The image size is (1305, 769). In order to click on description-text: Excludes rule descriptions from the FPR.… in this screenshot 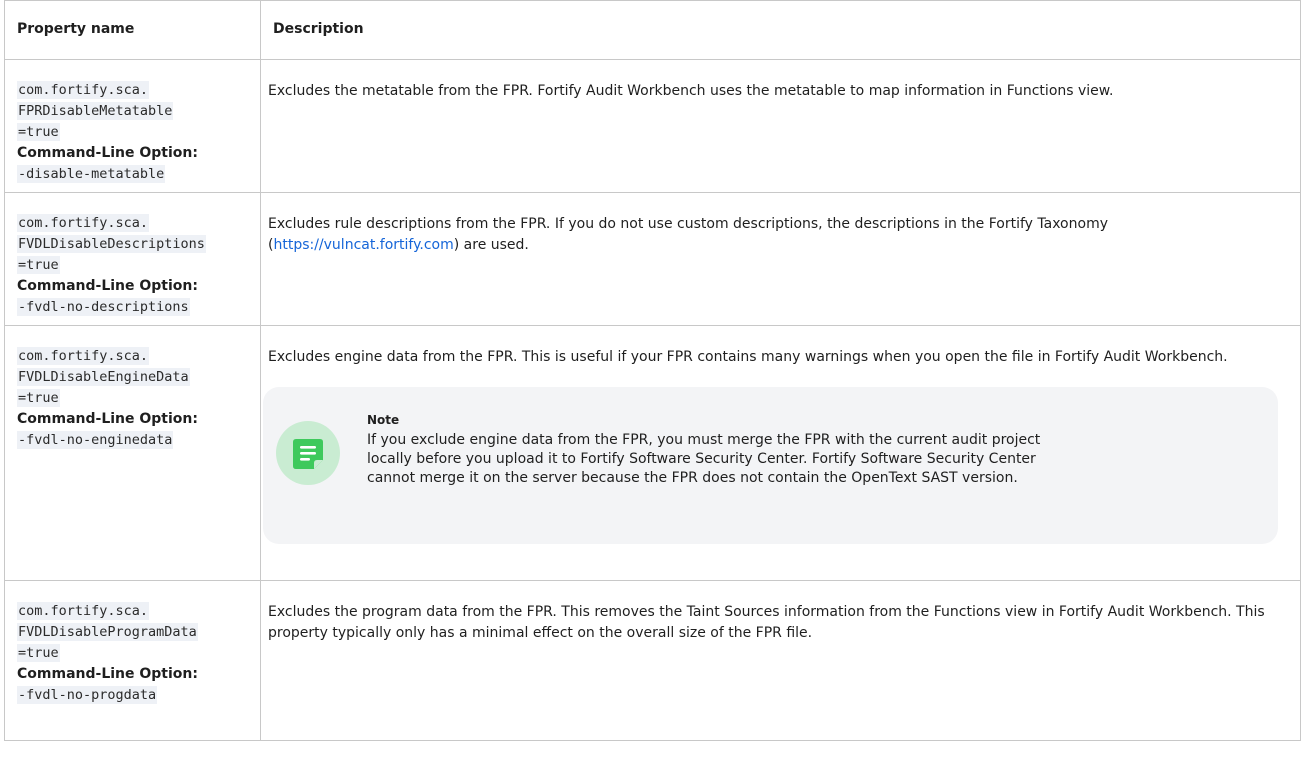, I will do `click(779, 235)`.